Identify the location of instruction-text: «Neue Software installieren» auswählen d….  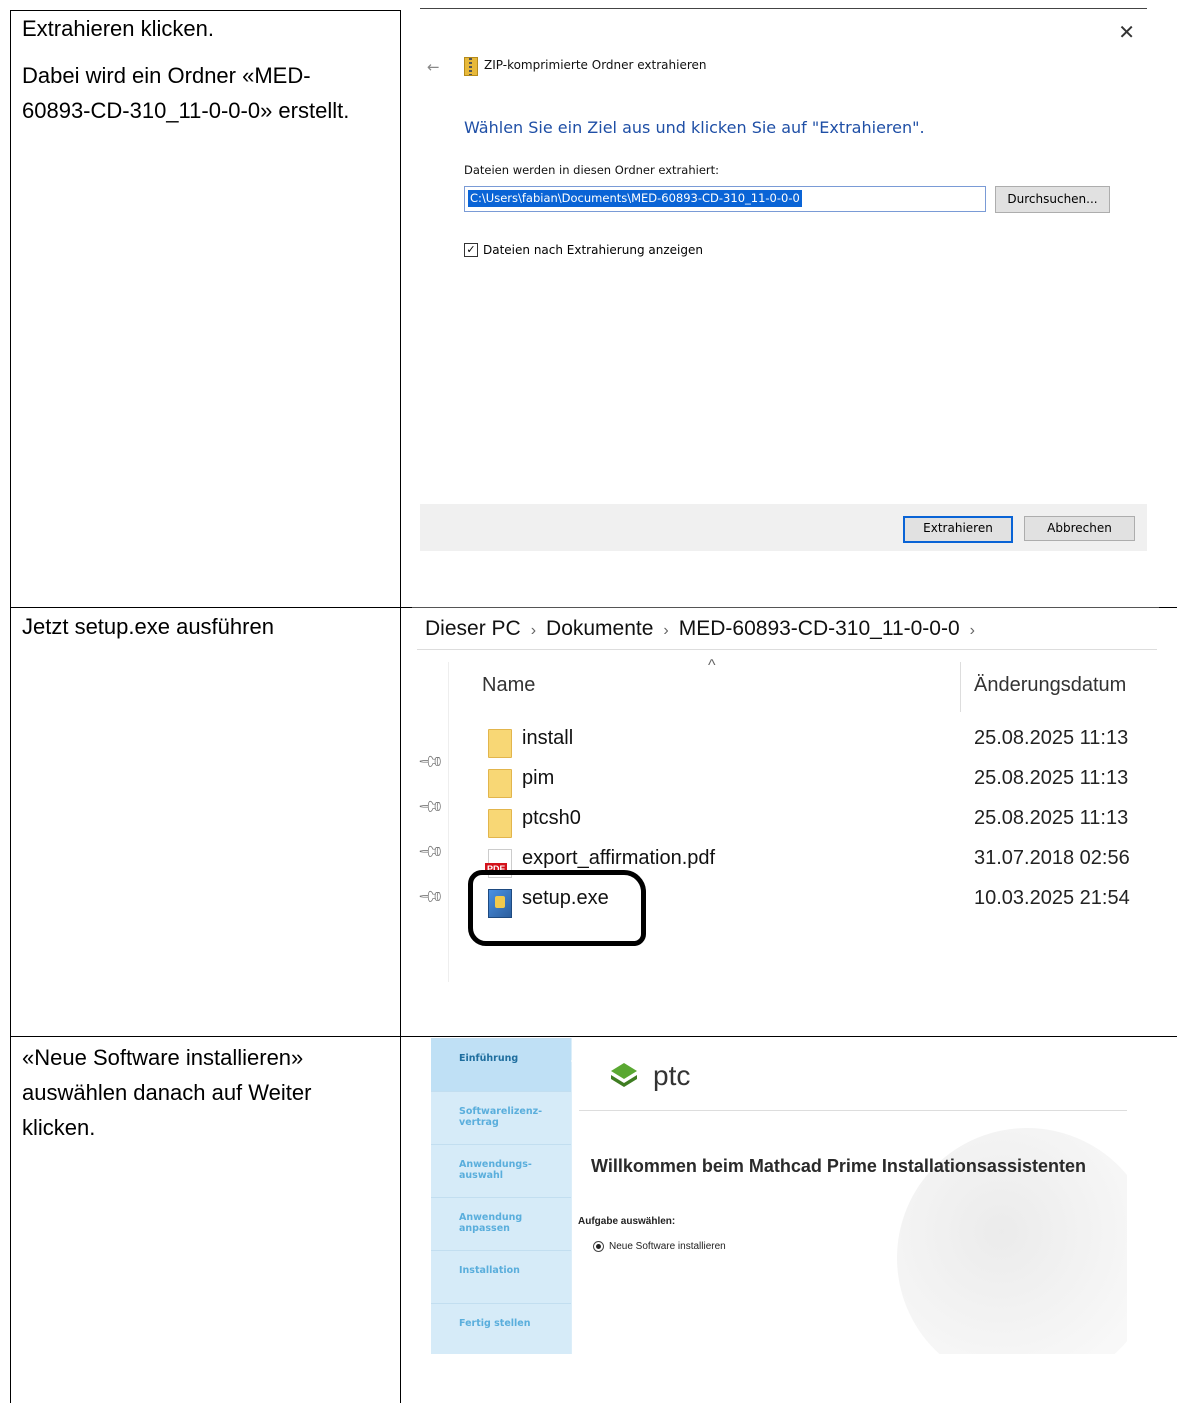
(167, 1092).